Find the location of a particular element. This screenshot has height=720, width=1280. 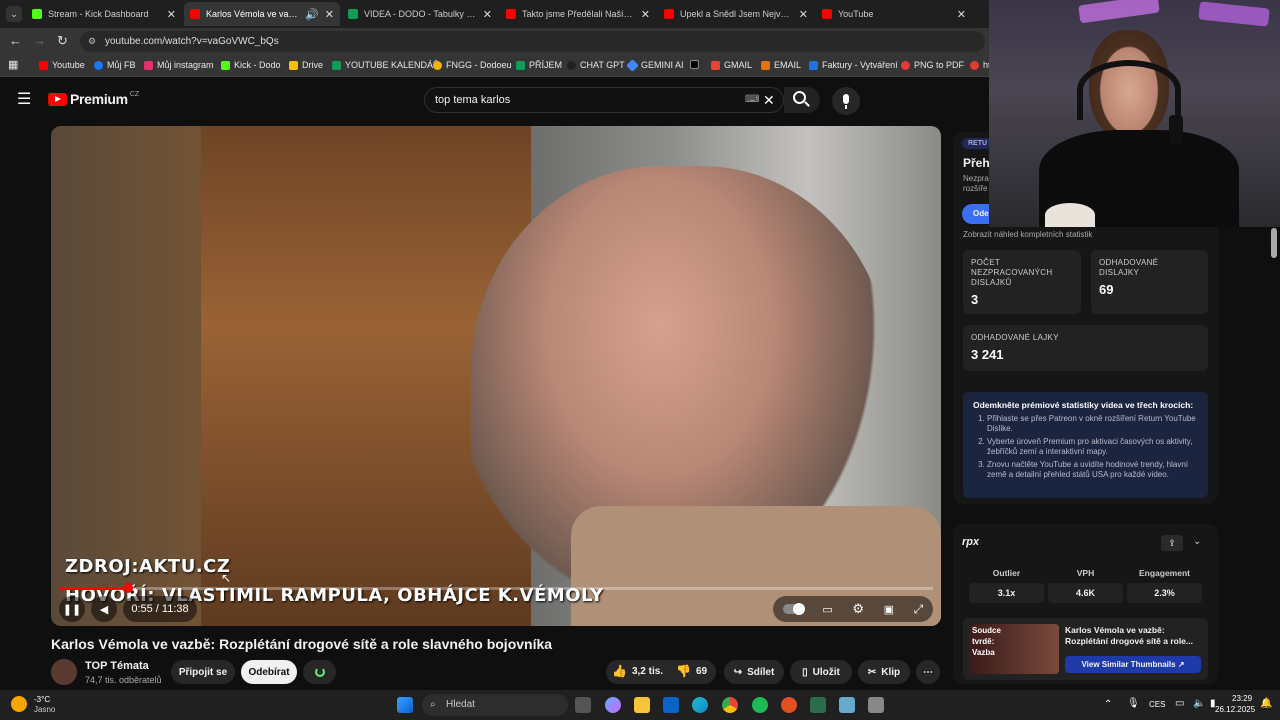

bookmark-my-fb: Můj FB is located at coordinates (115, 65).